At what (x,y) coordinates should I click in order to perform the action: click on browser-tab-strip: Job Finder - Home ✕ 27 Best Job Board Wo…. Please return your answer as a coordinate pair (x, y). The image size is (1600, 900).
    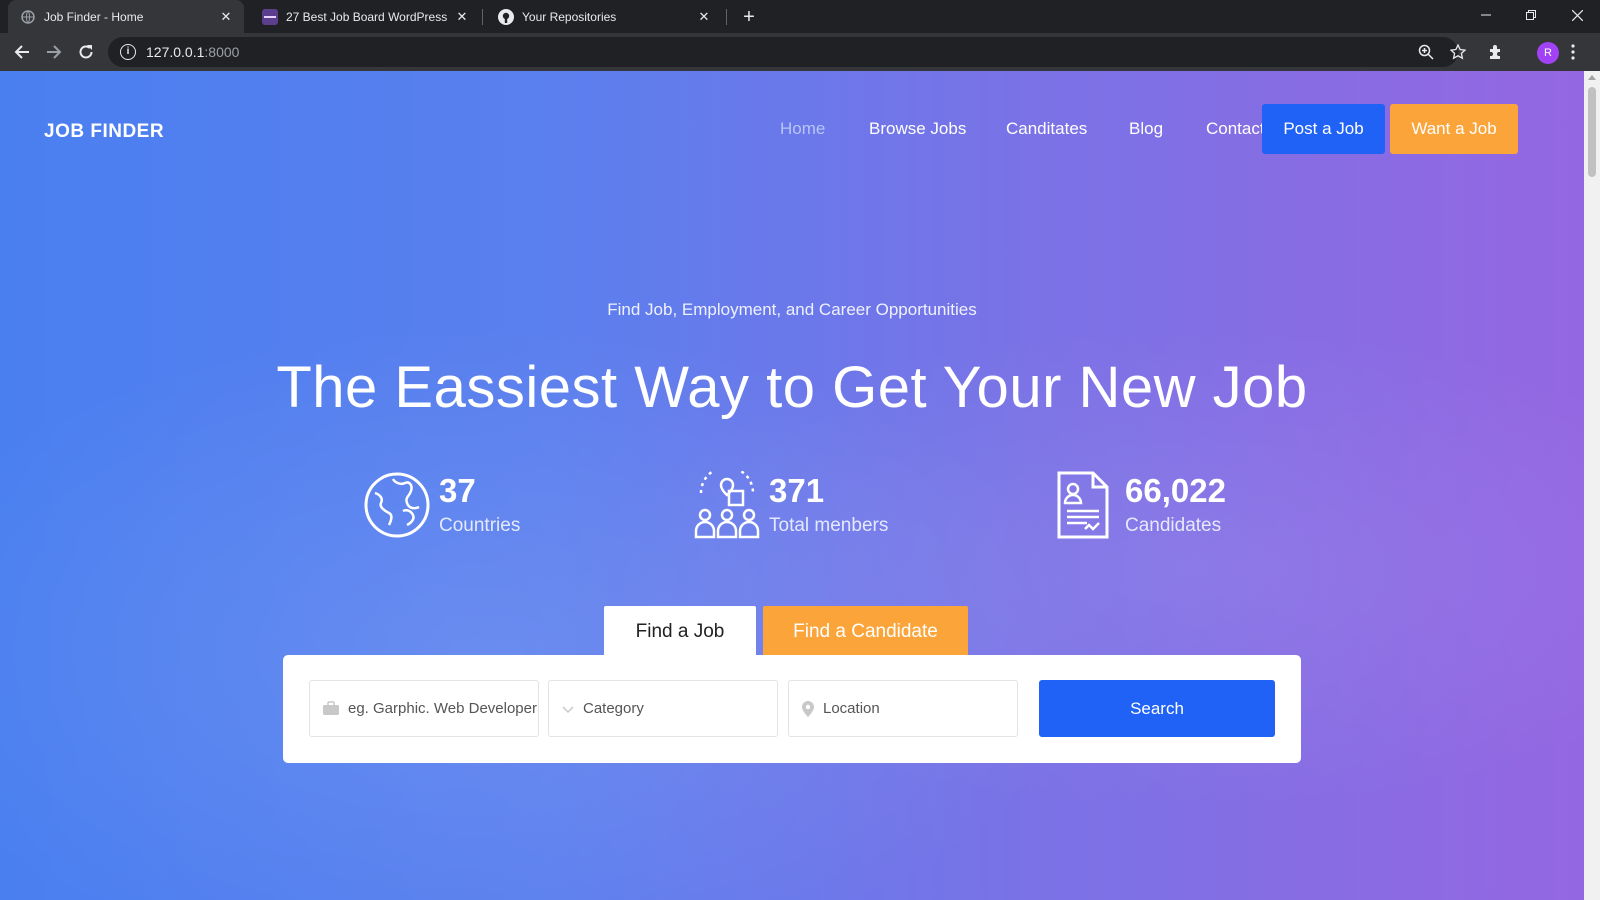
    Looking at the image, I should click on (800, 16).